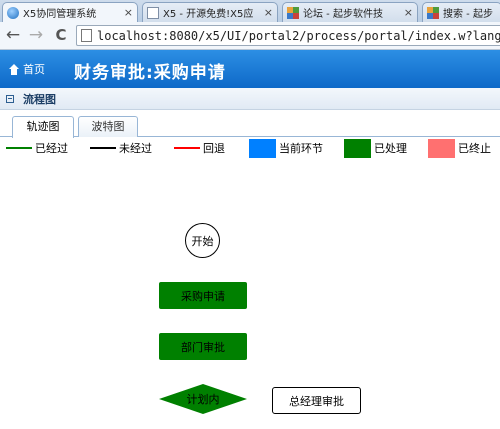  I want to click on legend-label: 当前环节, so click(301, 148).